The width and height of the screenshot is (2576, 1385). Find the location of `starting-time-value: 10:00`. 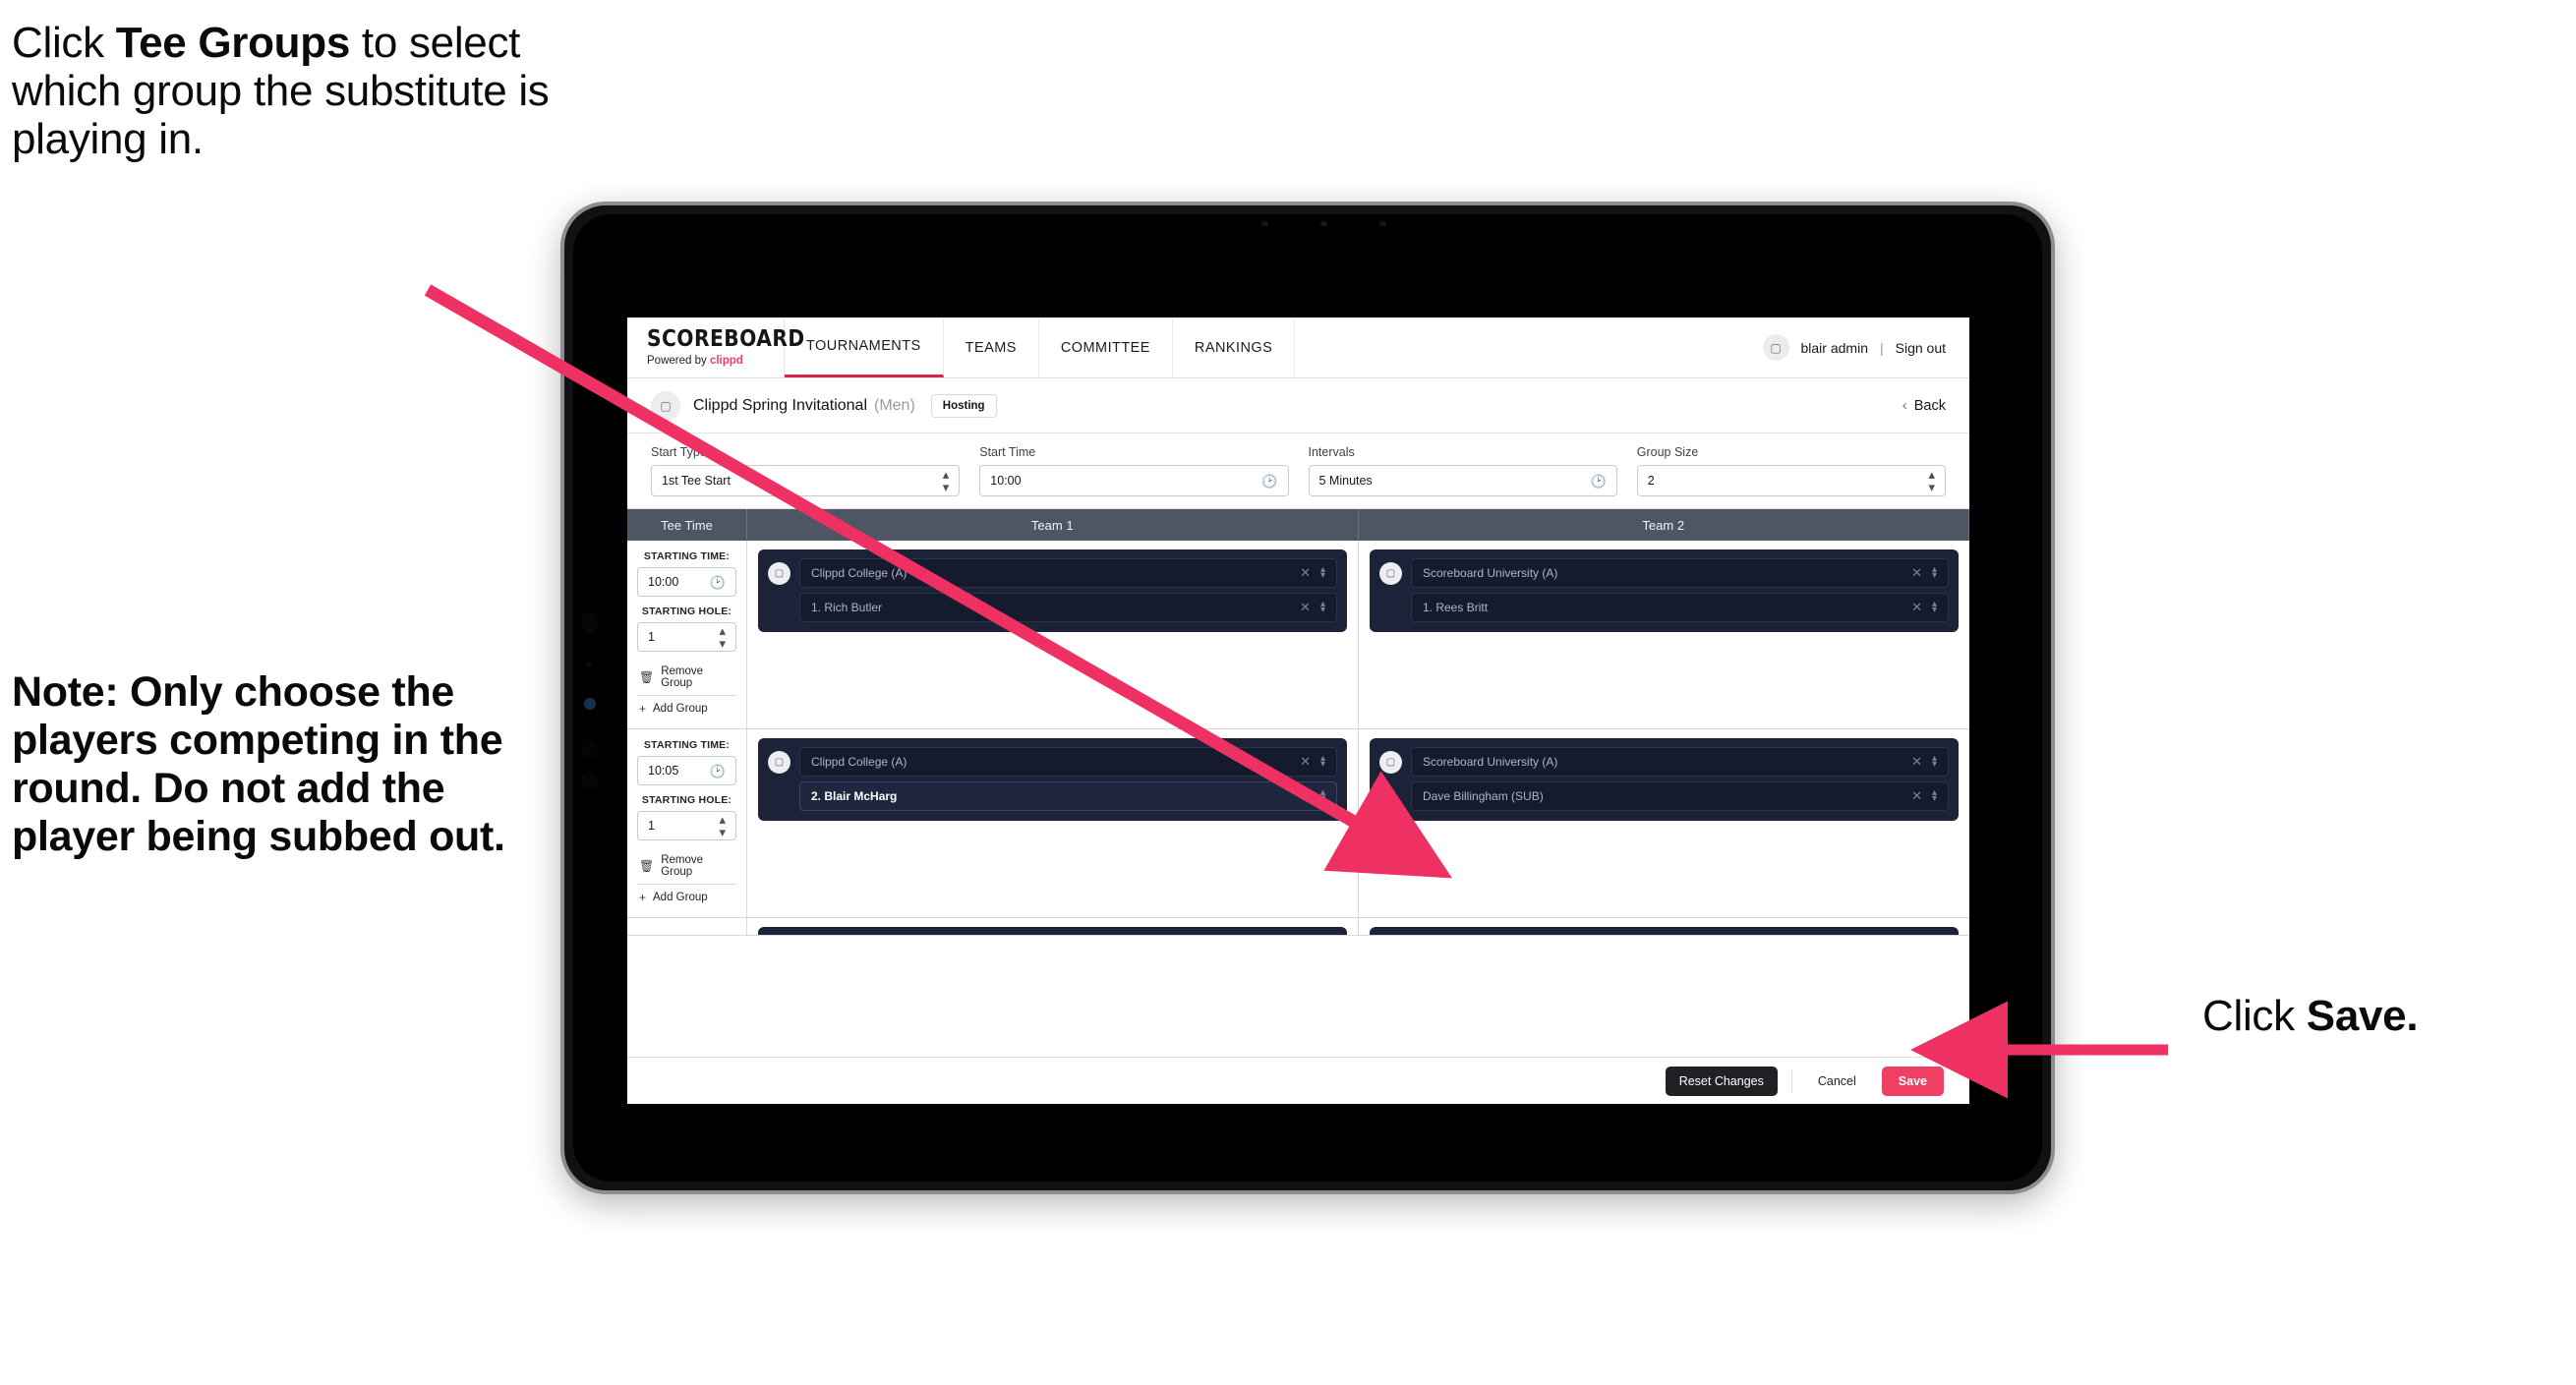

starting-time-value: 10:00 is located at coordinates (663, 582).